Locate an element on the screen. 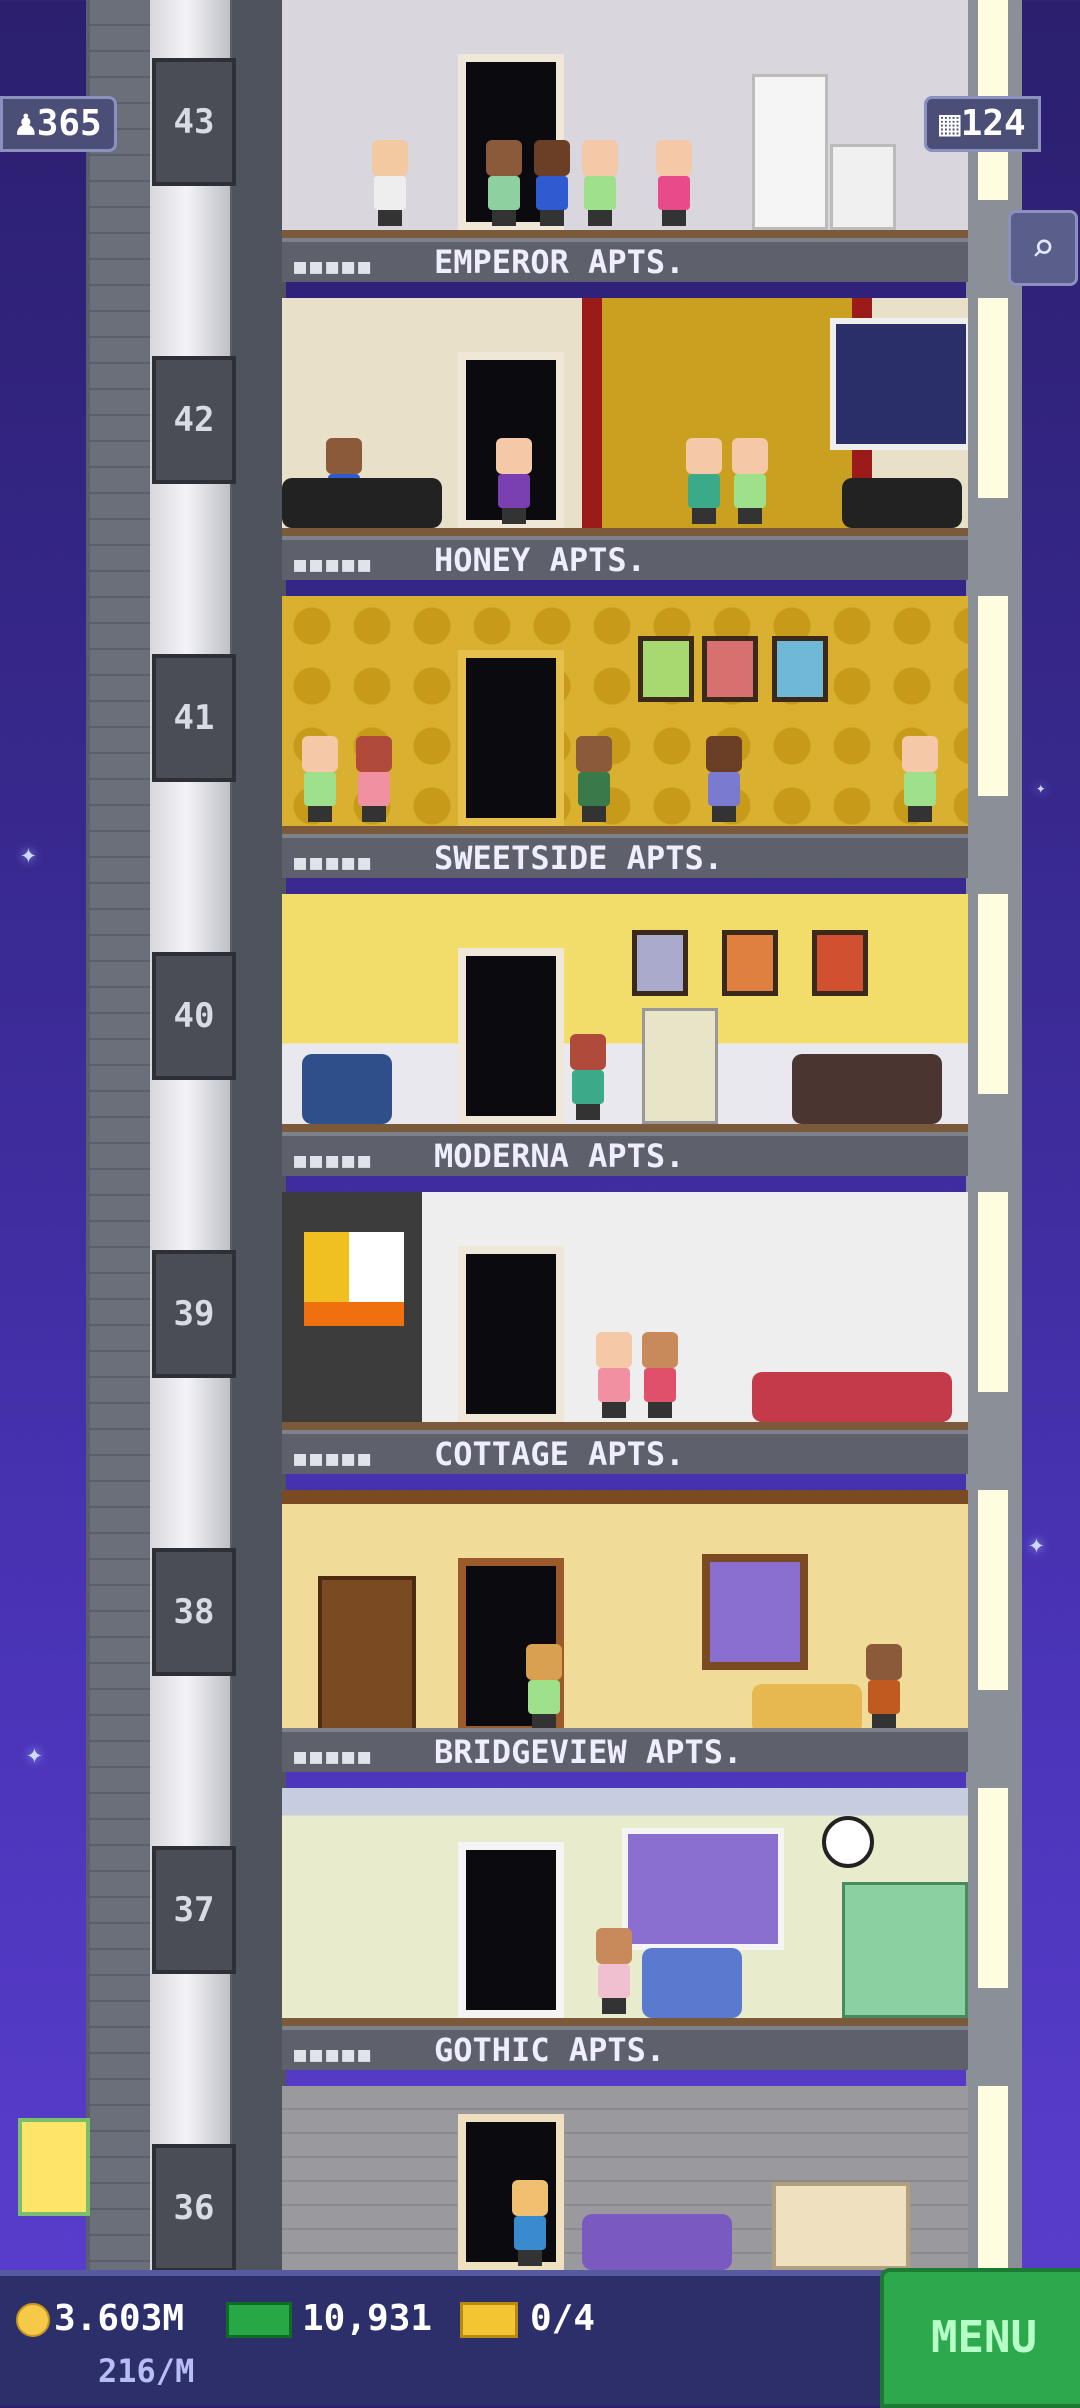  wall-art is located at coordinates (354, 1279).